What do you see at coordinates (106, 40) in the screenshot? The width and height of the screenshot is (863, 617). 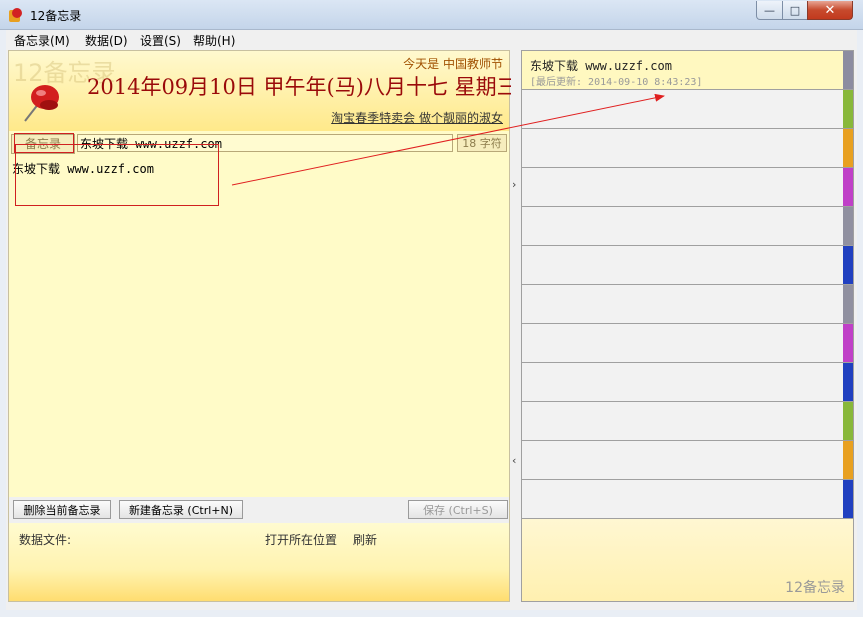 I see `menu-data: 数据(D)` at bounding box center [106, 40].